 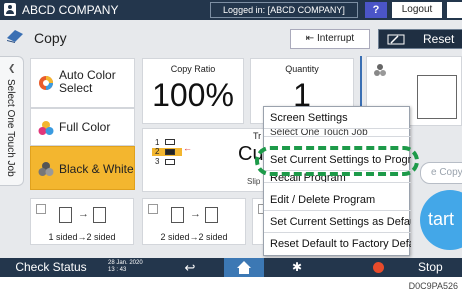 I want to click on home-icon, so click(x=244, y=267).